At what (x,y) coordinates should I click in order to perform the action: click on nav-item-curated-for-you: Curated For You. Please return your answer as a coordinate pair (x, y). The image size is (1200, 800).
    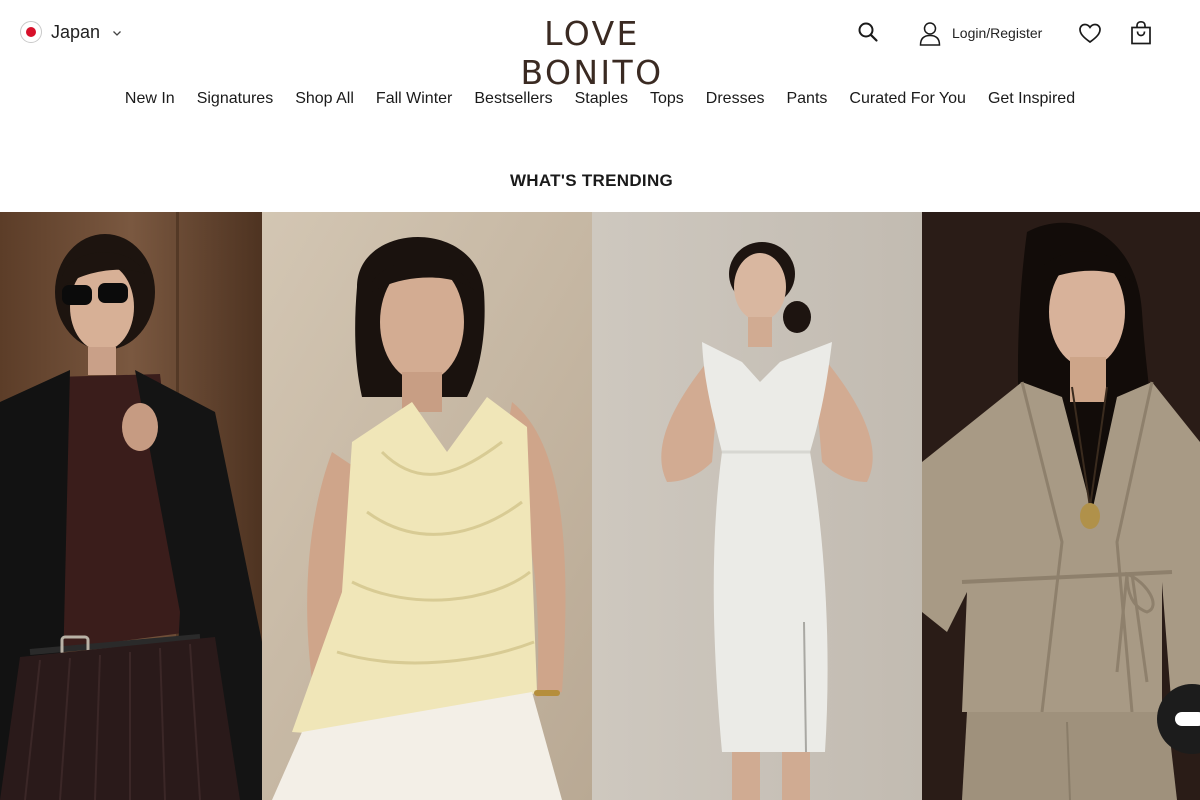
    Looking at the image, I should click on (907, 99).